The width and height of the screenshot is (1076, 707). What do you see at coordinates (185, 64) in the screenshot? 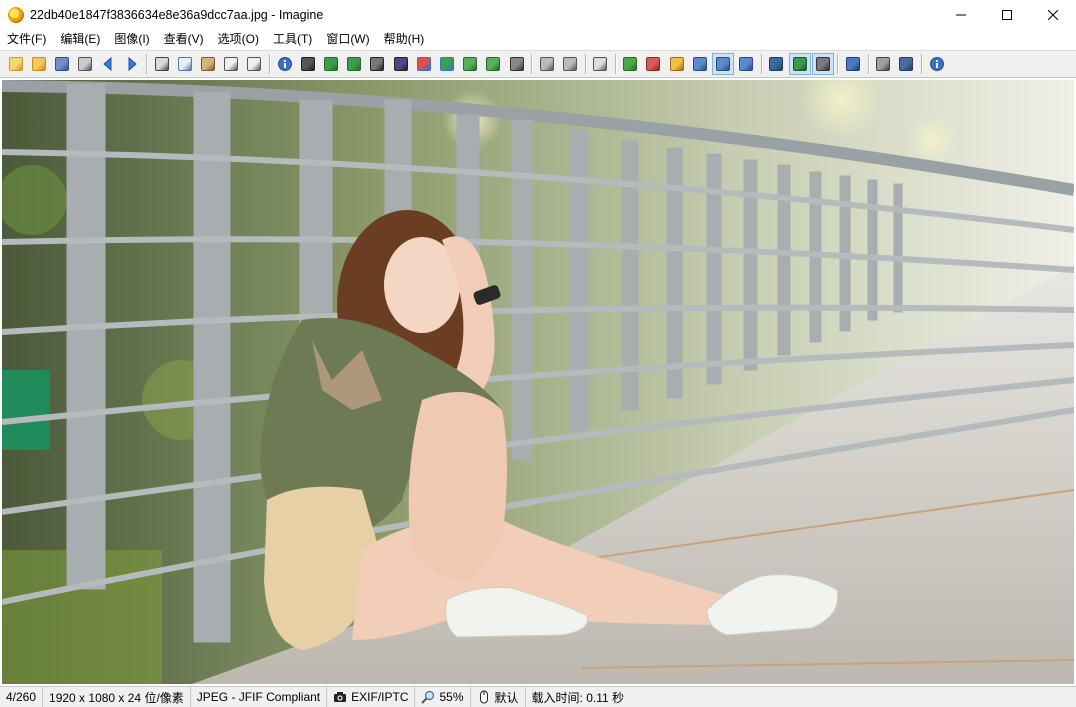
I see `copy-button` at bounding box center [185, 64].